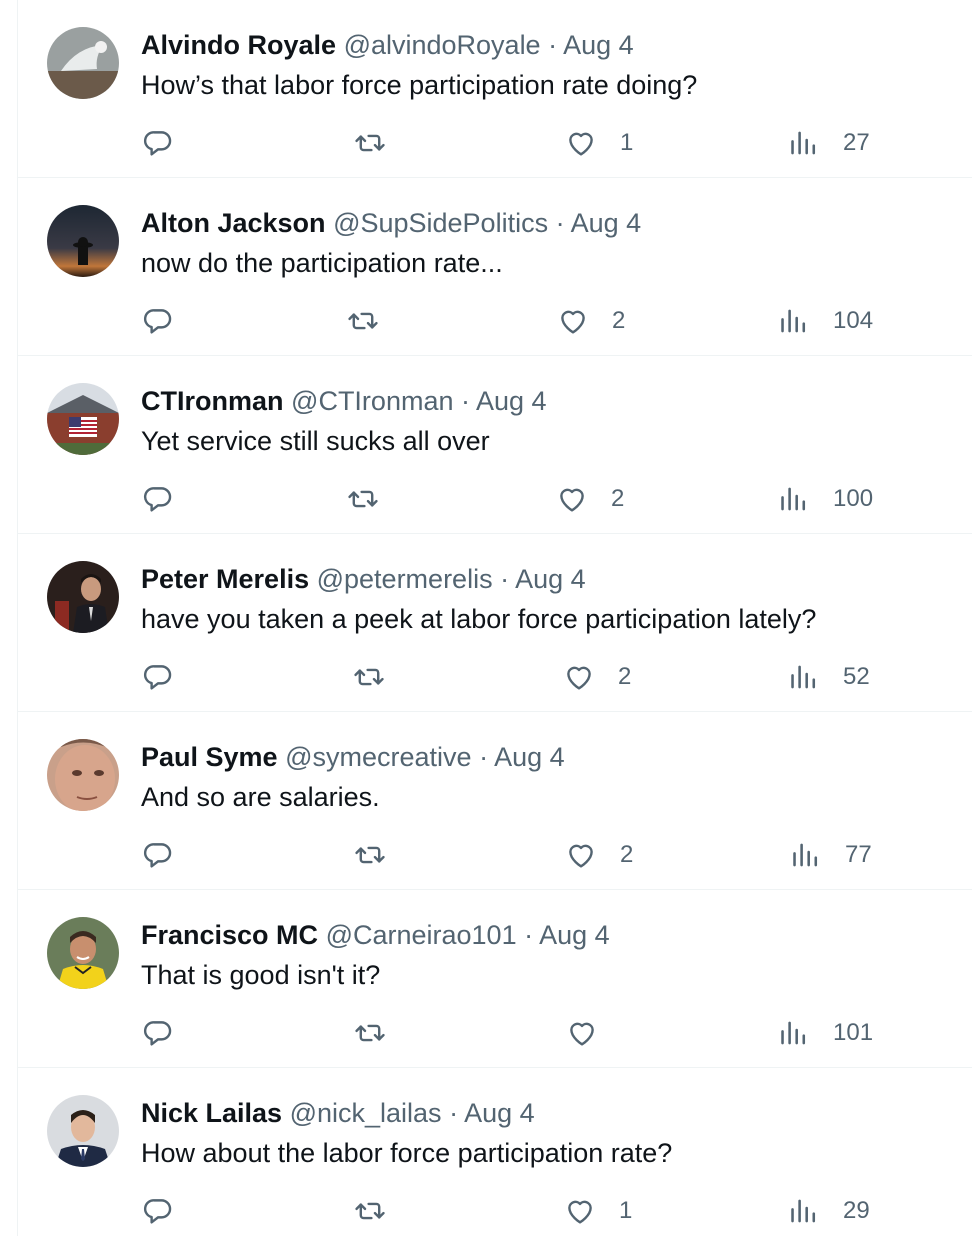 The width and height of the screenshot is (972, 1246). Describe the element at coordinates (366, 1113) in the screenshot. I see `user-handle: @nick_lailas` at that location.